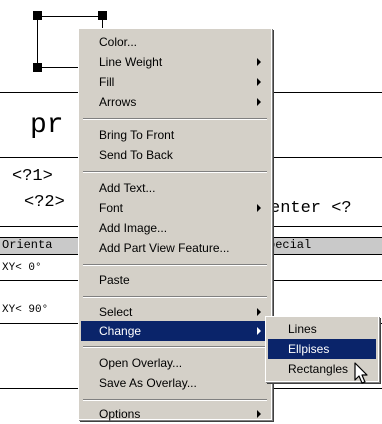  Describe the element at coordinates (175, 208) in the screenshot. I see `menu-item-font: Font` at that location.